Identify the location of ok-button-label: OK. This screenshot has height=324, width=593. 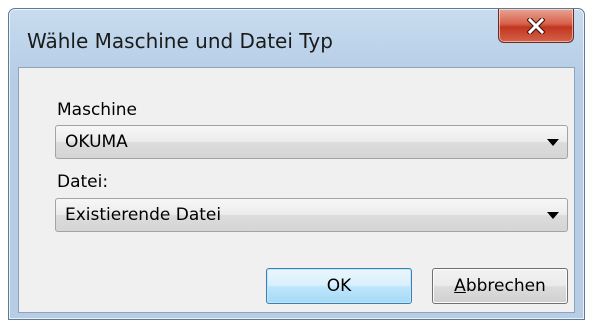
(339, 286).